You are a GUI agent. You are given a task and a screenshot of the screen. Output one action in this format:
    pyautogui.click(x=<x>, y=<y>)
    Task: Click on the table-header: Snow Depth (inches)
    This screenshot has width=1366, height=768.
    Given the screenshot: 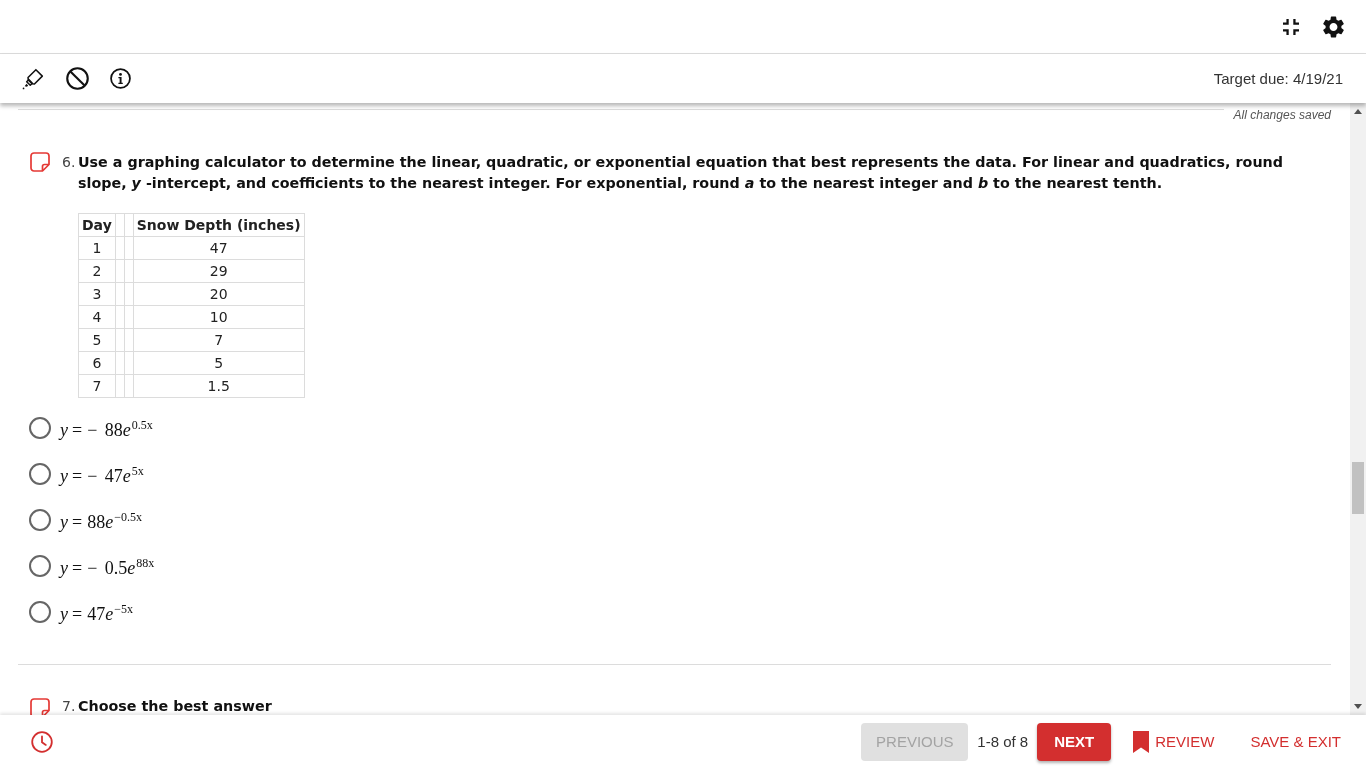 What is the action you would take?
    pyautogui.click(x=219, y=225)
    